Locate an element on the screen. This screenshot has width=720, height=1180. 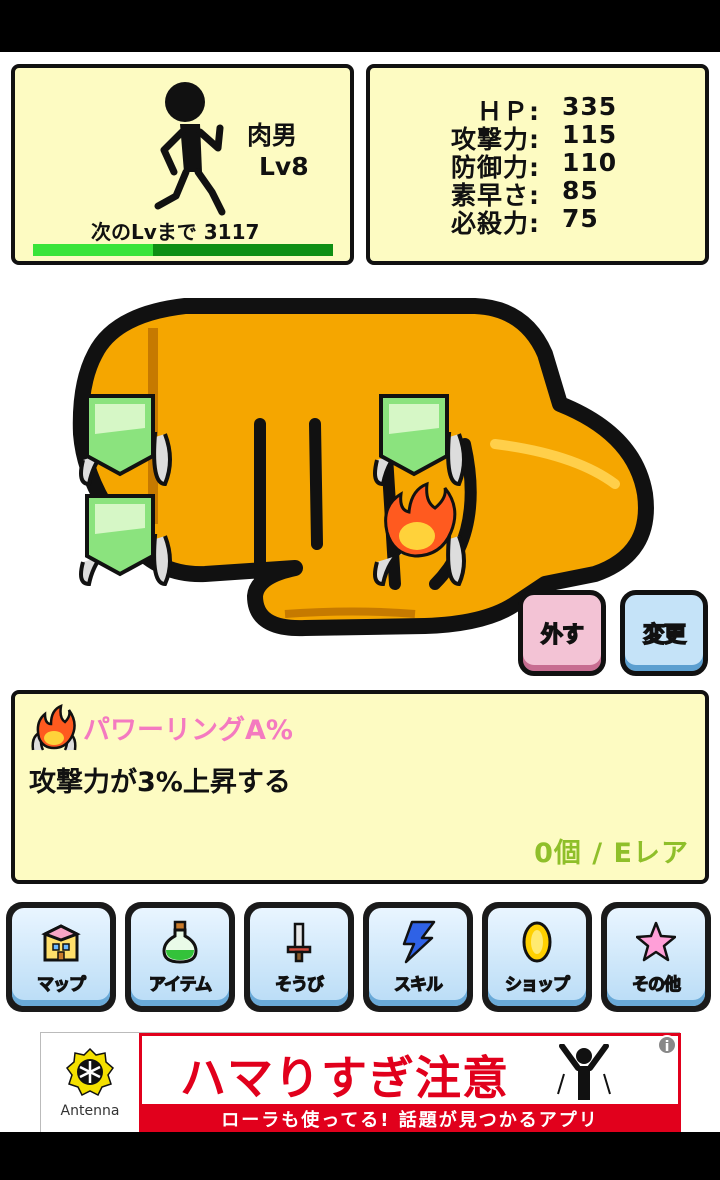
menu-map-button: マップ is located at coordinates (61, 957).